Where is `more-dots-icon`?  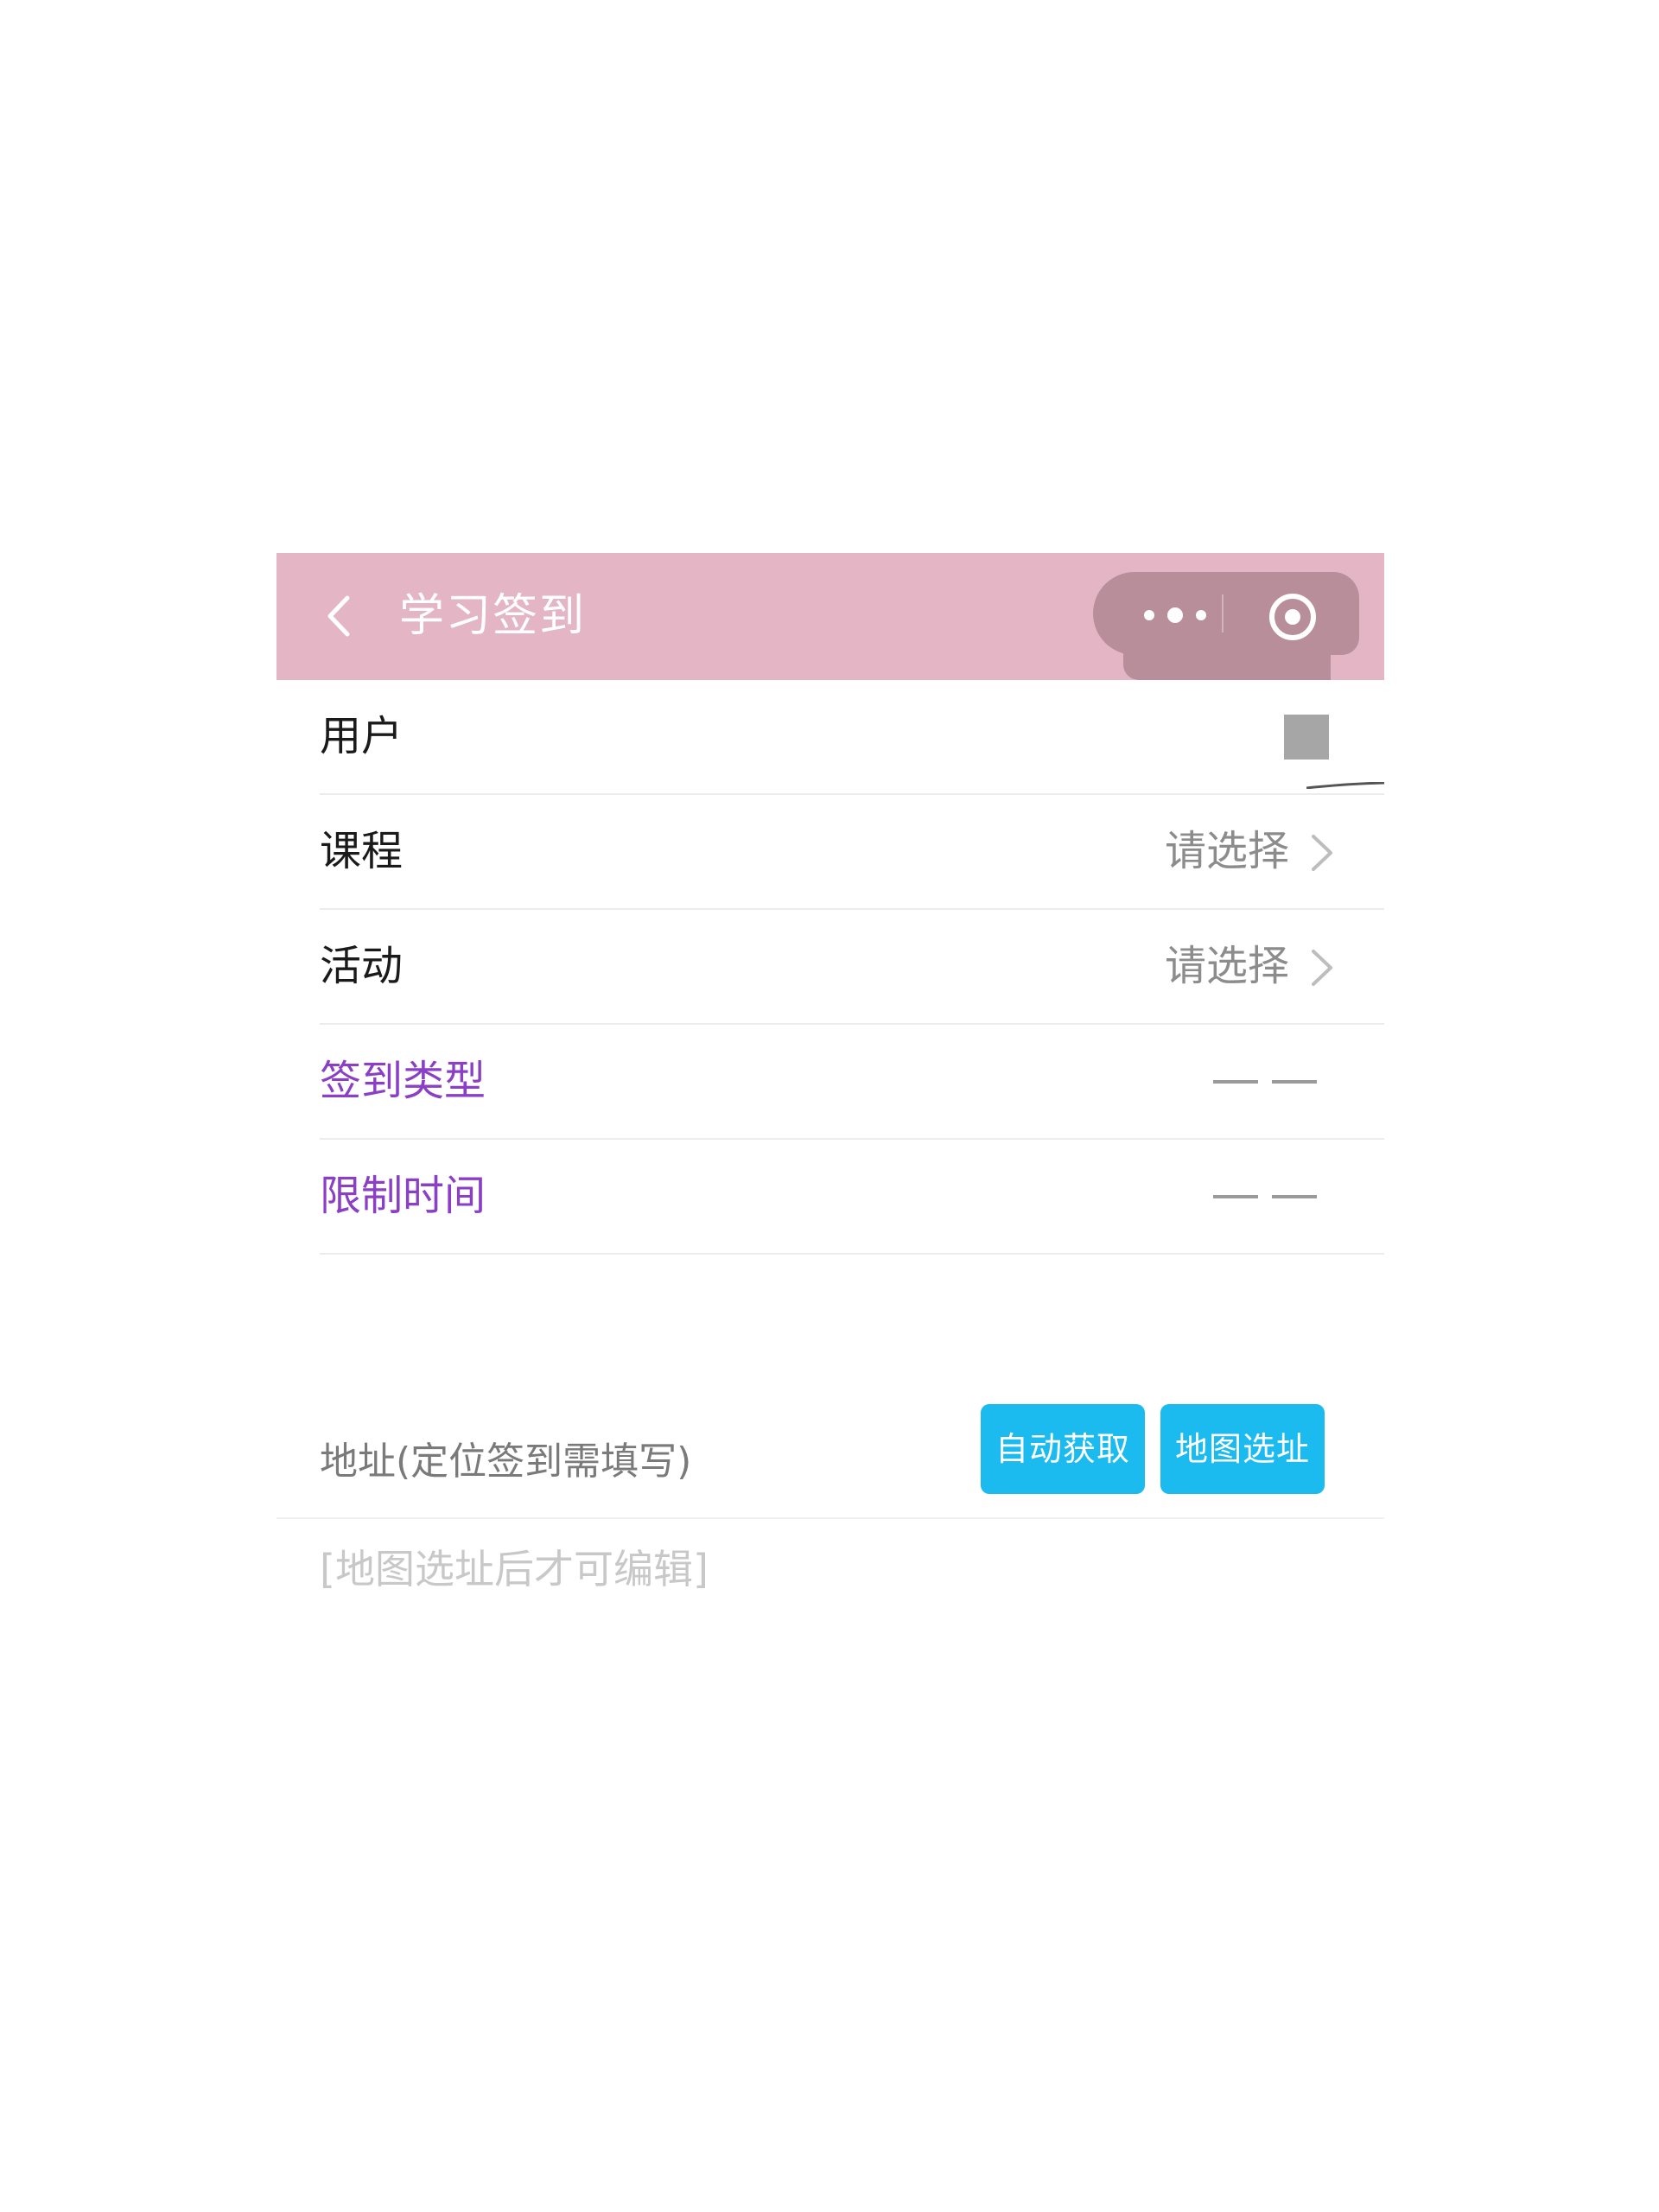 more-dots-icon is located at coordinates (1175, 615).